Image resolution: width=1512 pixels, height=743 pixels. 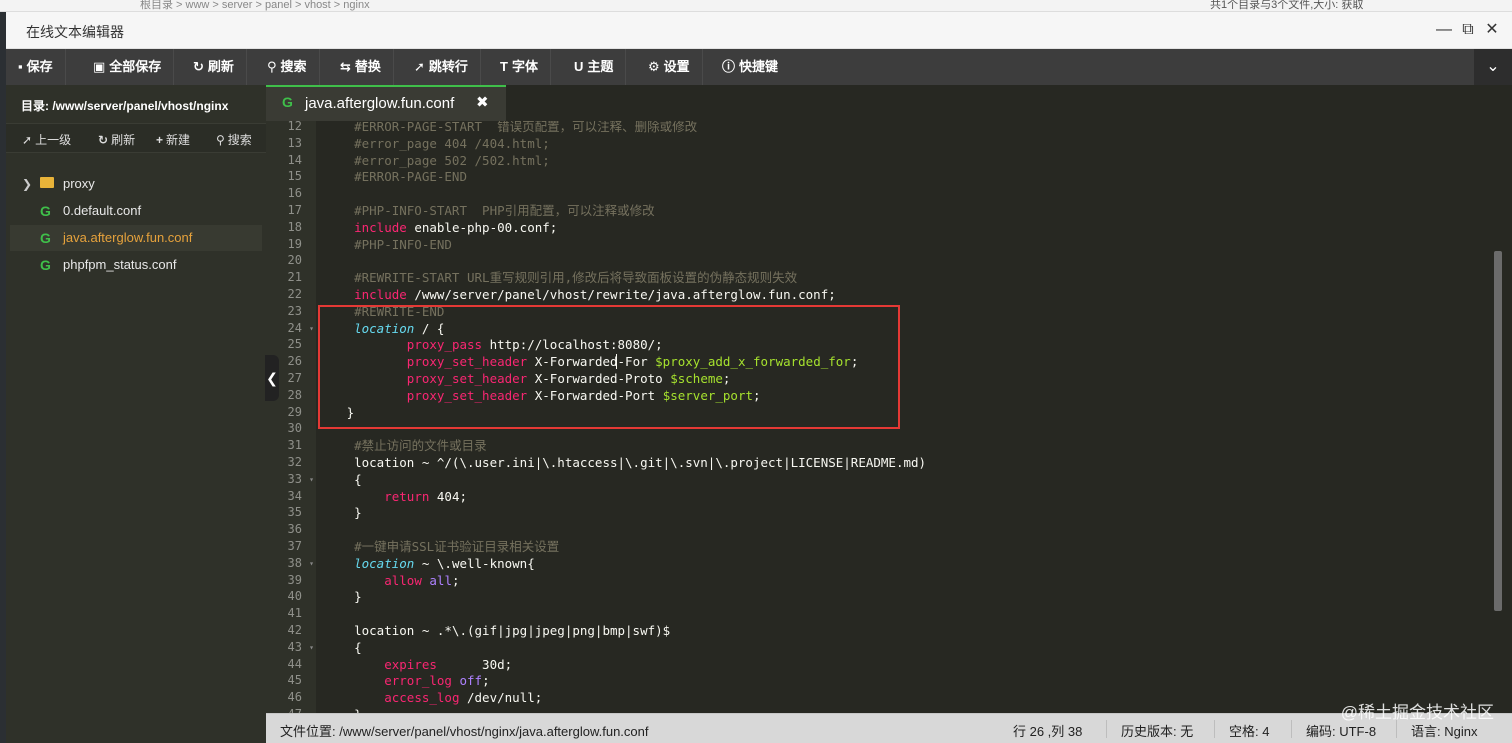 What do you see at coordinates (1341, 730) in the screenshot?
I see `status-encoding: 编码: UTF-8` at bounding box center [1341, 730].